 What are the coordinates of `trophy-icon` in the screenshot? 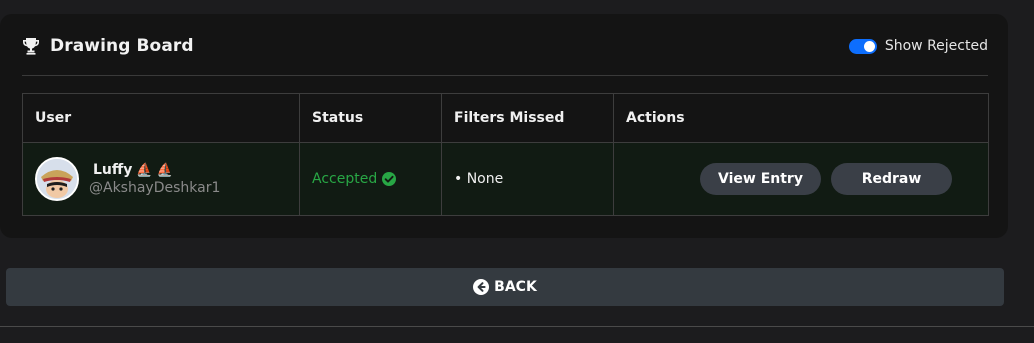 It's located at (31, 46).